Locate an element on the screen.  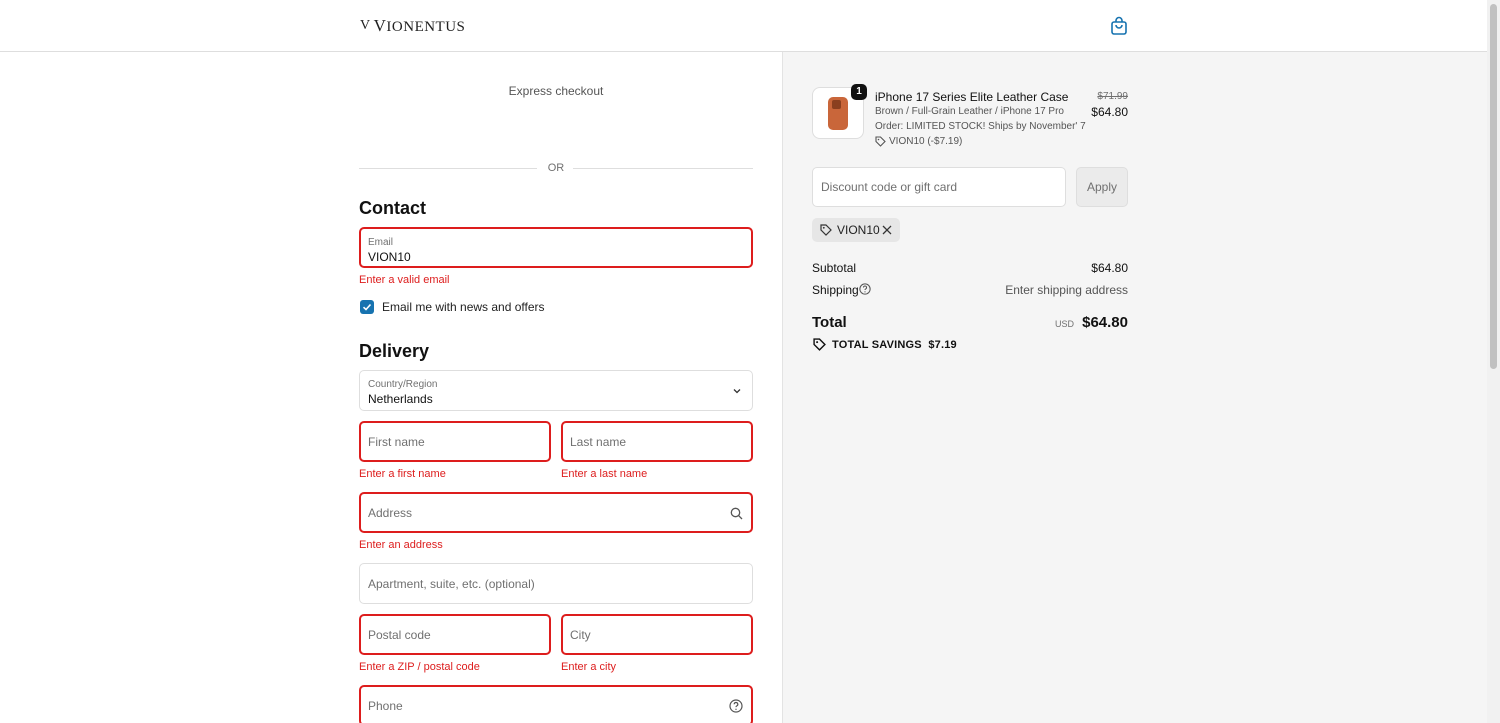
contact-heading: Contact is located at coordinates (392, 208).